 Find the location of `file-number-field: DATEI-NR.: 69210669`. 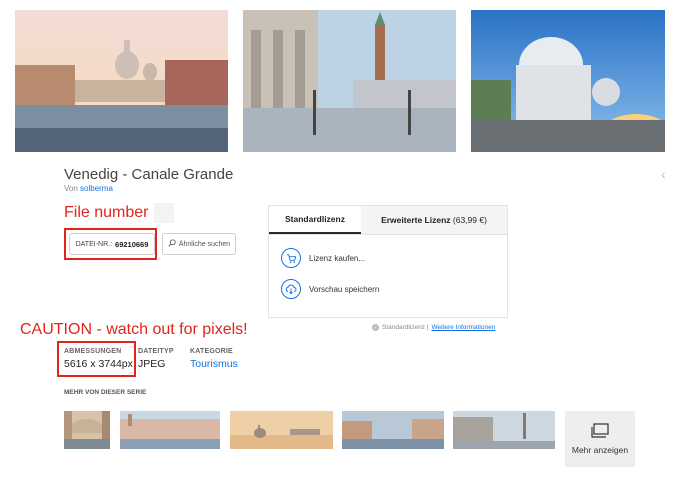

file-number-field: DATEI-NR.: 69210669 is located at coordinates (112, 244).